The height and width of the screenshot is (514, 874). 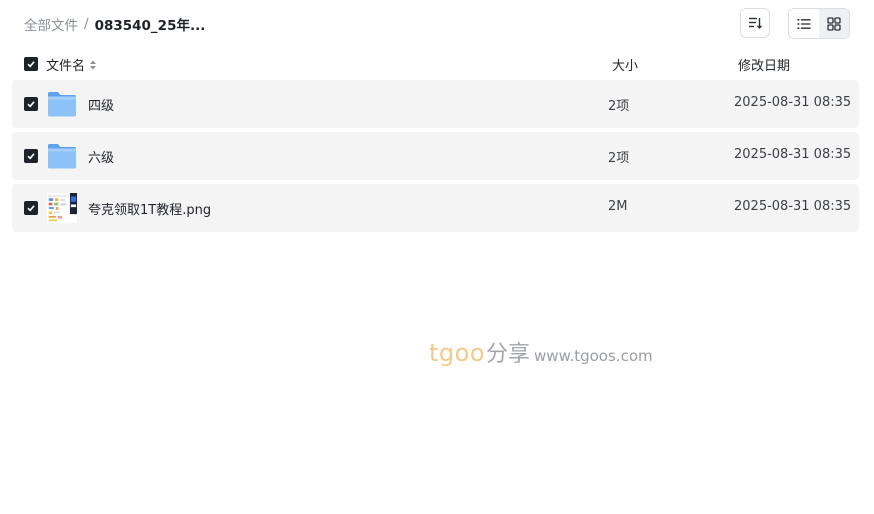 What do you see at coordinates (435, 156) in the screenshot?
I see `table-row: 六级 2项 2025-08-31 08:35` at bounding box center [435, 156].